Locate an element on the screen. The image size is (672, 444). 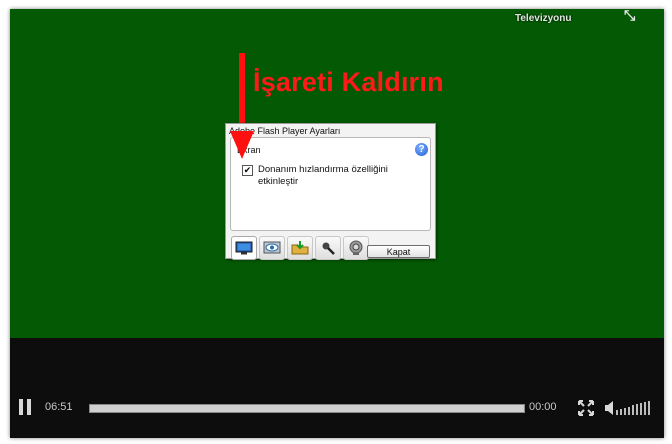
settings-tabs is located at coordinates (301, 248).